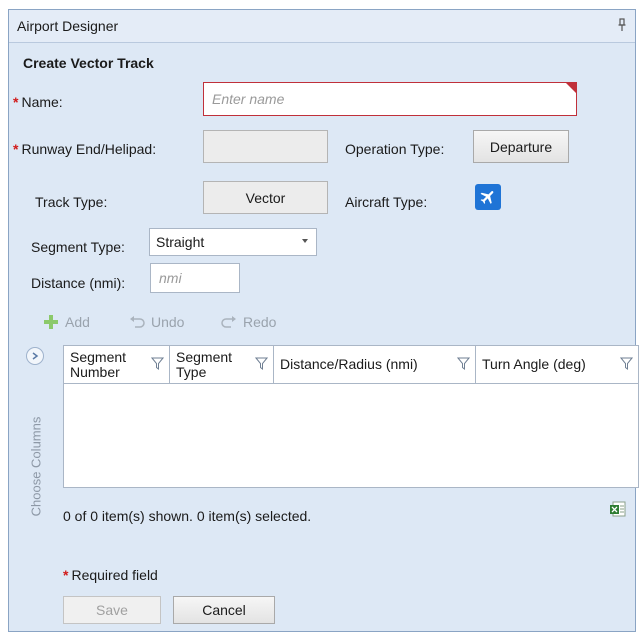  What do you see at coordinates (36, 467) in the screenshot?
I see `choose-columns-label: Choose Columns` at bounding box center [36, 467].